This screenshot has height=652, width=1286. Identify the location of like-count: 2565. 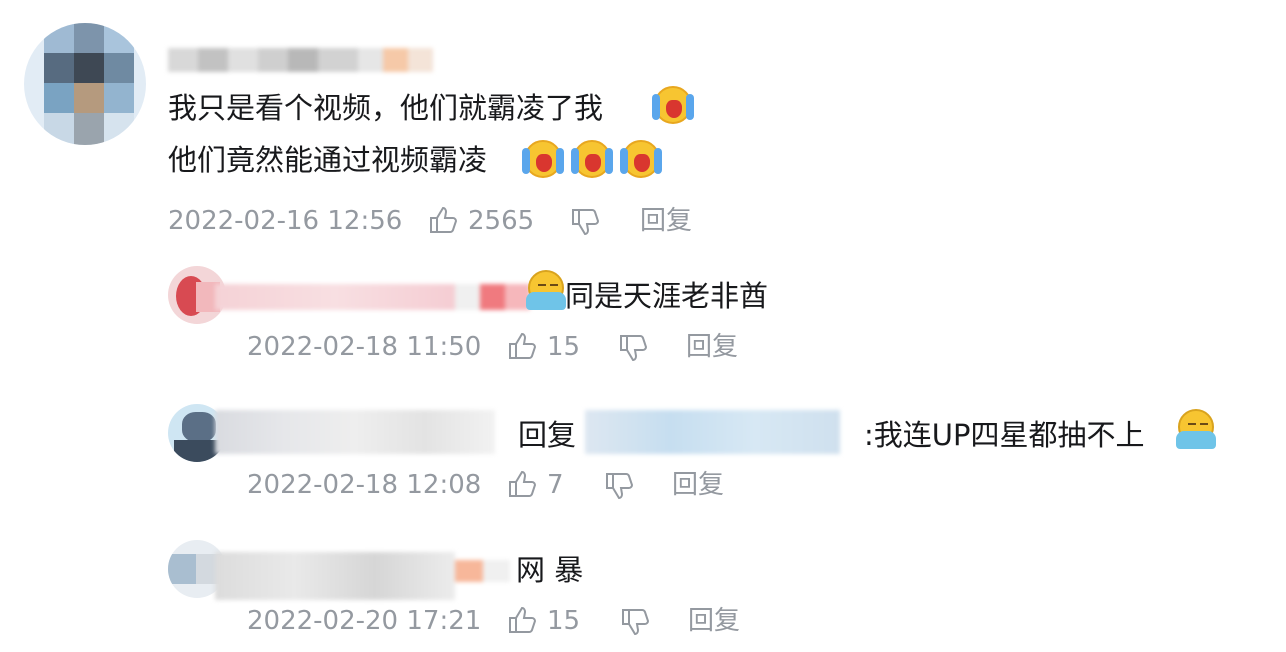
(501, 221).